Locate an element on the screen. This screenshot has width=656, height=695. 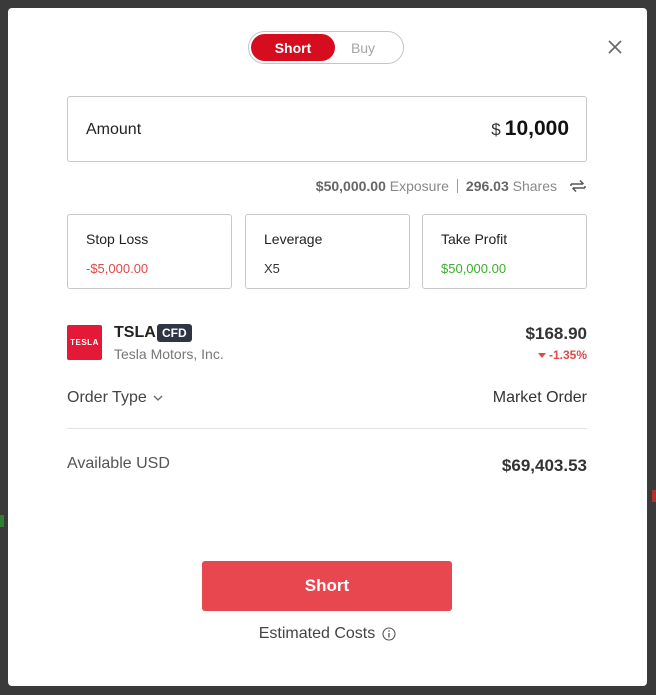
instrument-price: $168.90 is located at coordinates (556, 333).